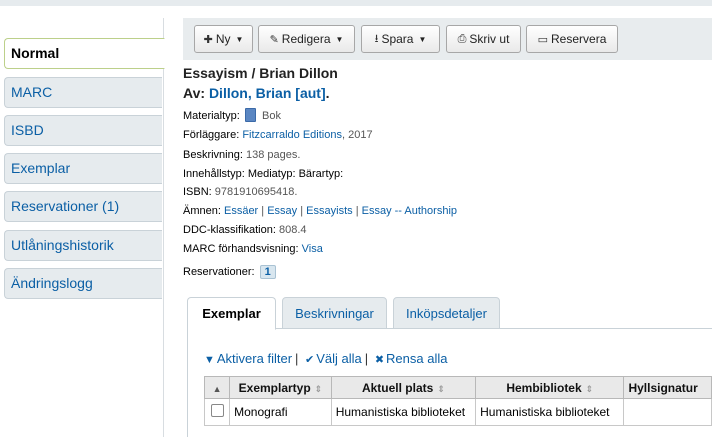 This screenshot has width=712, height=437. Describe the element at coordinates (83, 245) in the screenshot. I see `sidebar-item-utlaningshistorik: Utlåningshistorik` at that location.